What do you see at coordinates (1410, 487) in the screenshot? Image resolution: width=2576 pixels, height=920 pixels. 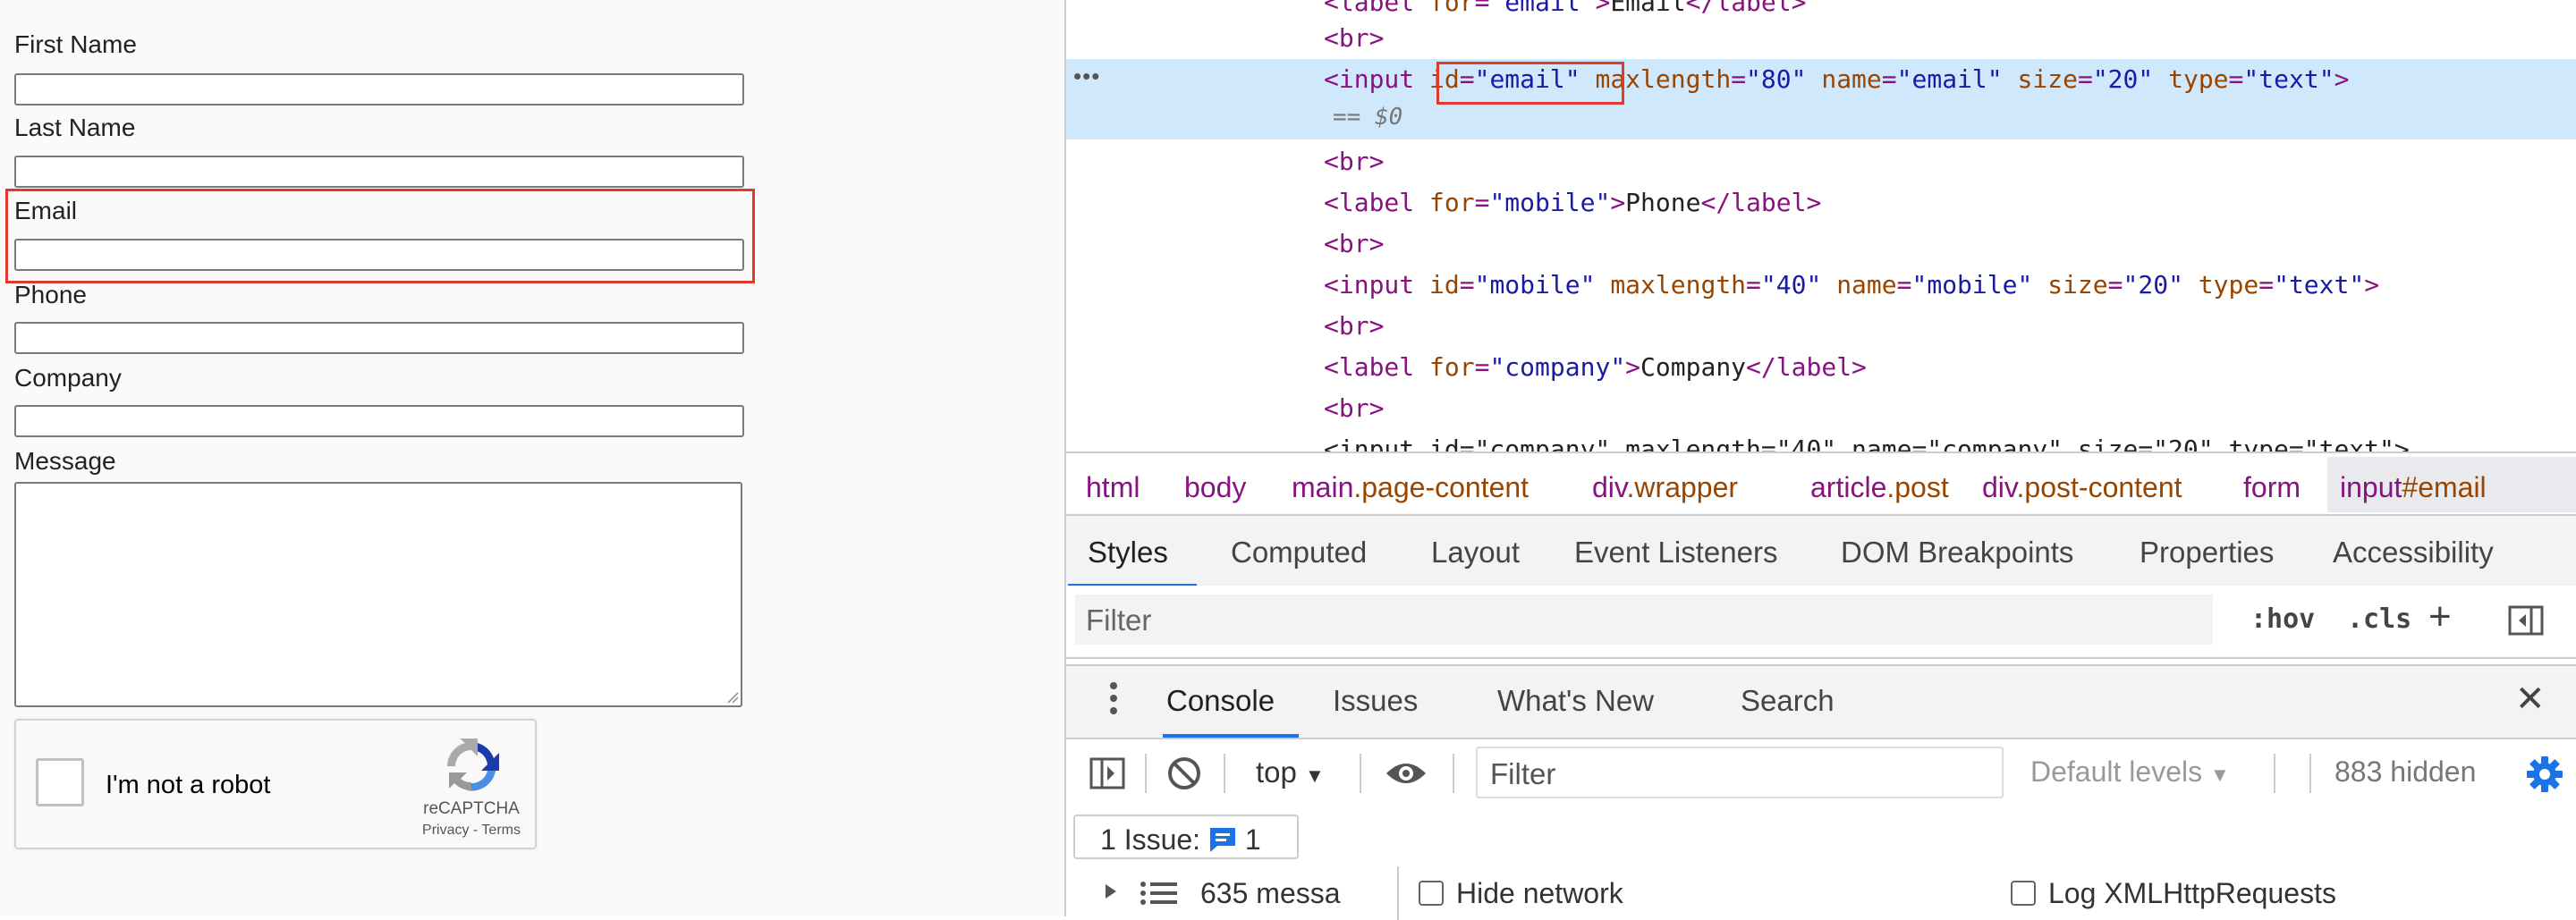 I see `breadcrumb-main: main.page-content` at bounding box center [1410, 487].